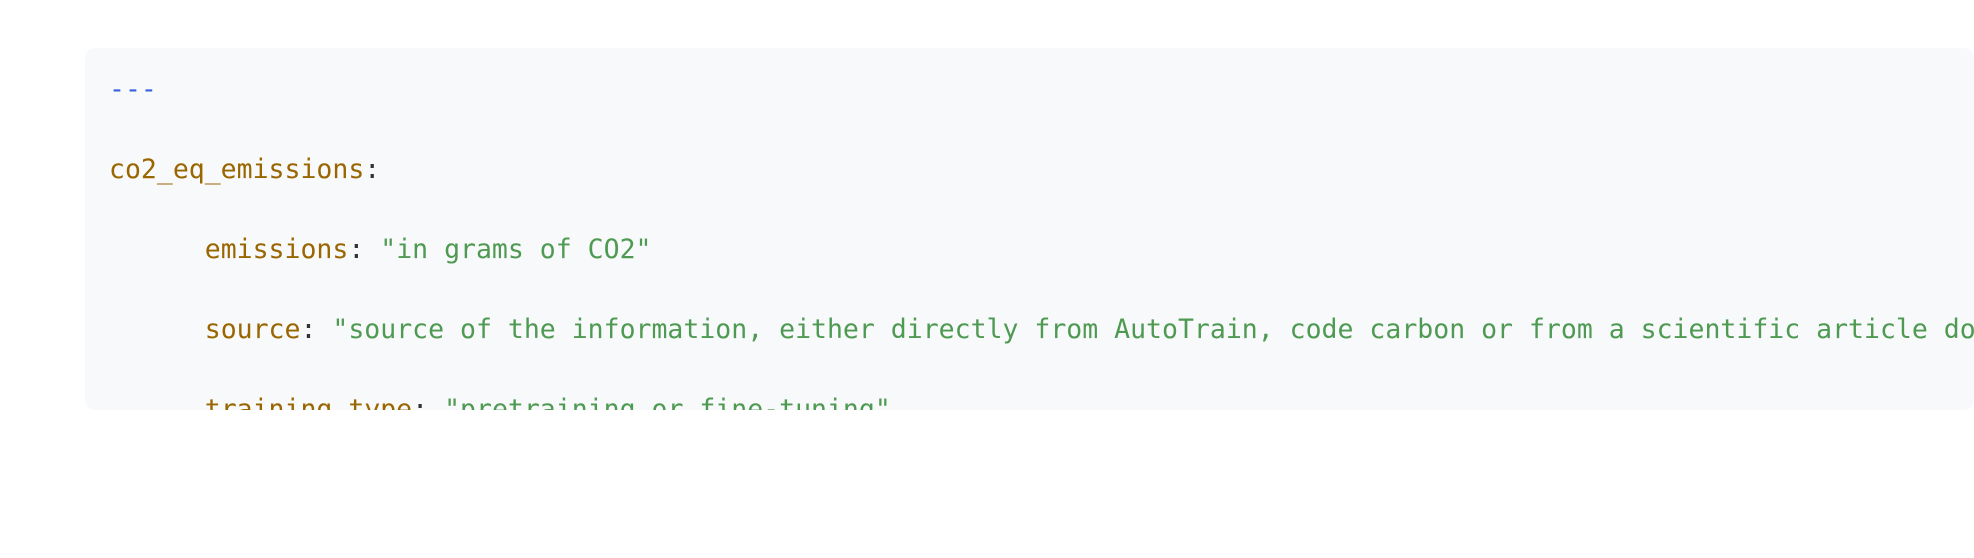 Image resolution: width=1974 pixels, height=558 pixels. Describe the element at coordinates (133, 89) in the screenshot. I see `yaml-document-delimiter: ---` at that location.